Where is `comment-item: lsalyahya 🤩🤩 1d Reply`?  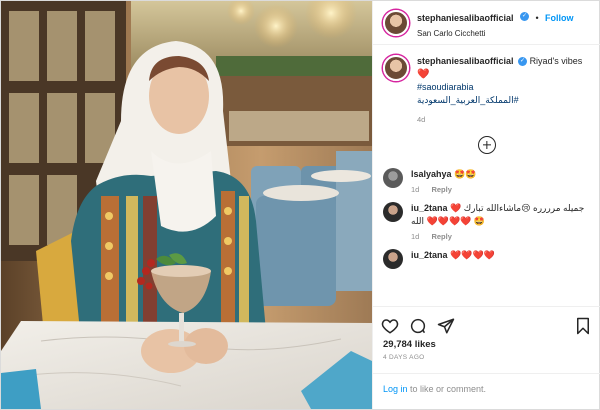 comment-item: lsalyahya 🤩🤩 1d Reply is located at coordinates (486, 181).